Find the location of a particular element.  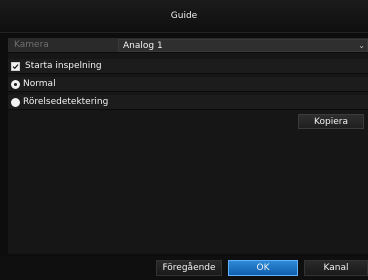

start-recording-label: Starta inspelning is located at coordinates (63, 66).